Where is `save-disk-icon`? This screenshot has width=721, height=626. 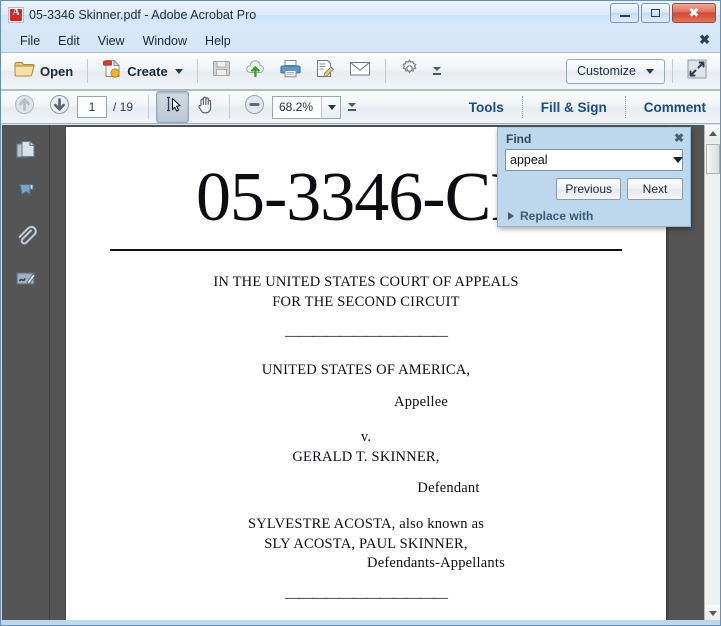
save-disk-icon is located at coordinates (221, 71).